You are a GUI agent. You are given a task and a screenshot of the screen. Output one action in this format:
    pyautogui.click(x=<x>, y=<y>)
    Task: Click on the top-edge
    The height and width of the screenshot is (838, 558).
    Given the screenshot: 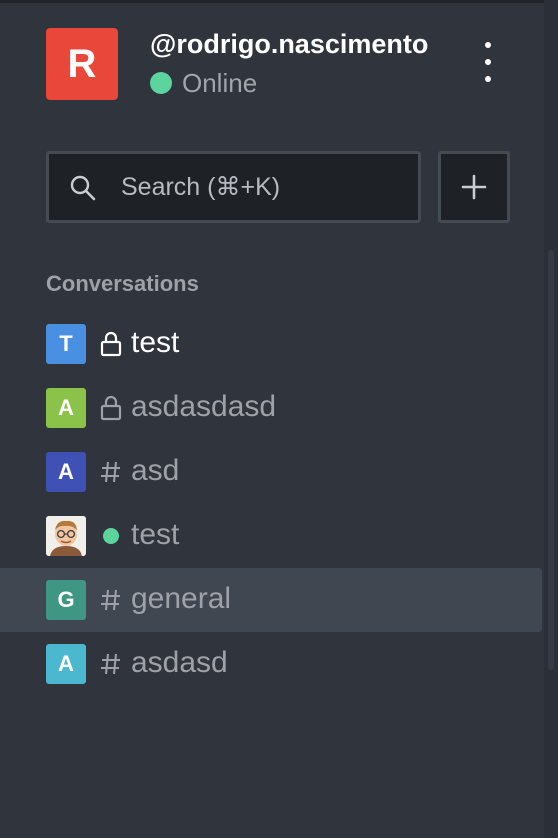 What is the action you would take?
    pyautogui.click(x=279, y=1)
    